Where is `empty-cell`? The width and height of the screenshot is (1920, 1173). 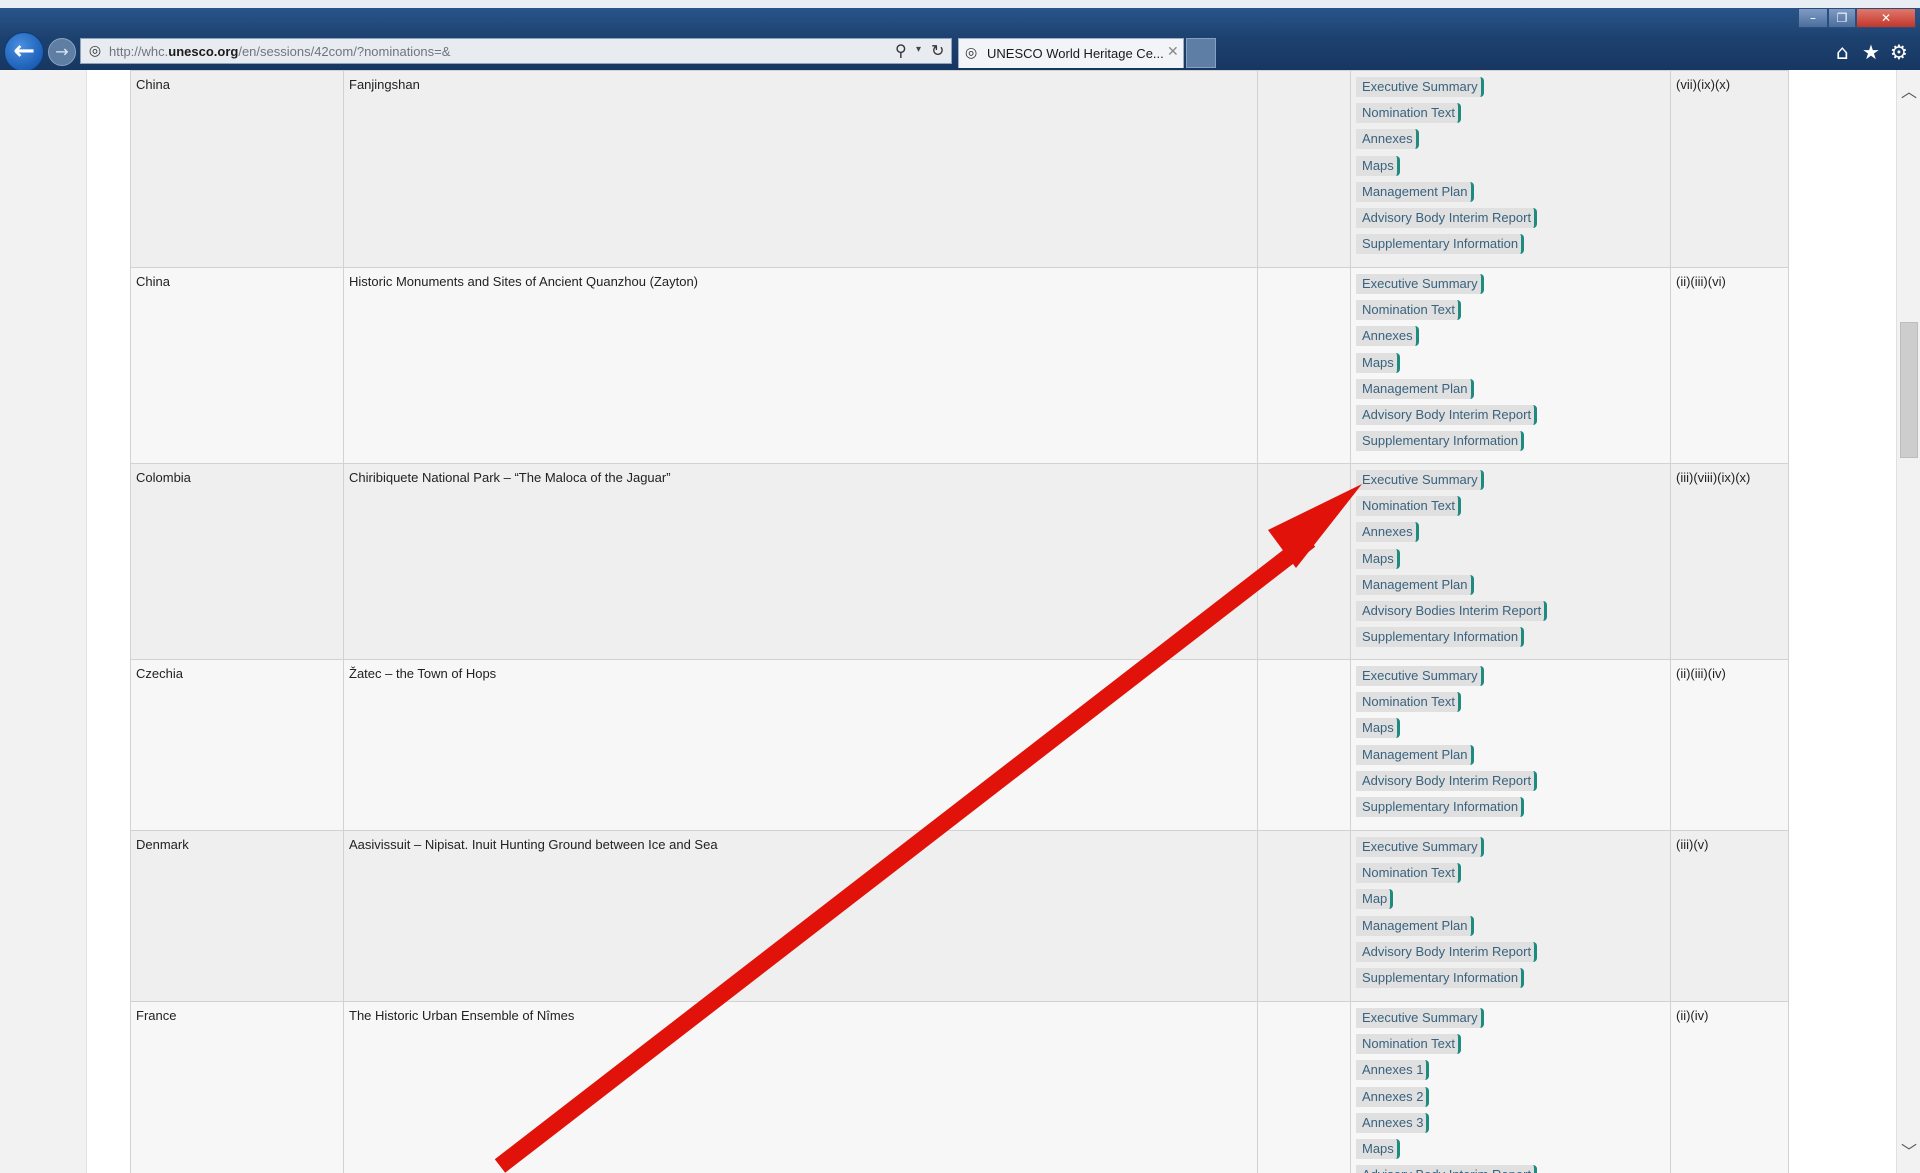 empty-cell is located at coordinates (1304, 169).